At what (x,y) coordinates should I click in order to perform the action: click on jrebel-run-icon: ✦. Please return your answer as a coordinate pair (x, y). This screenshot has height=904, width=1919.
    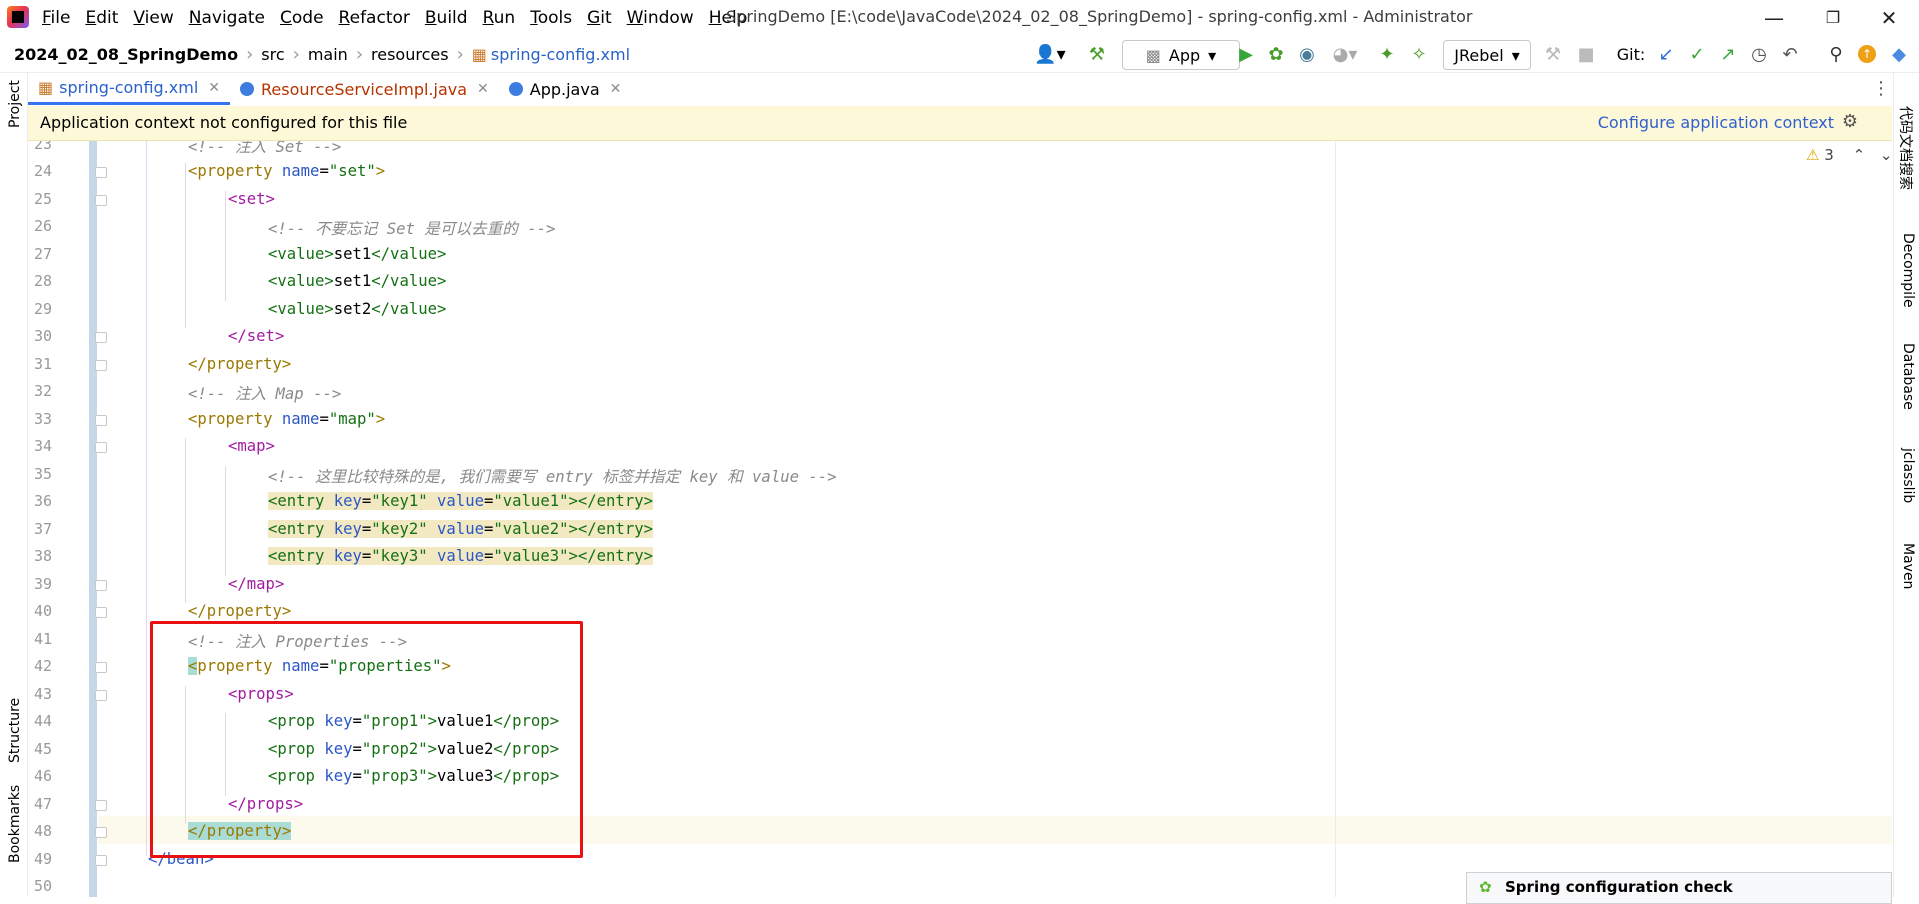
    Looking at the image, I should click on (1387, 54).